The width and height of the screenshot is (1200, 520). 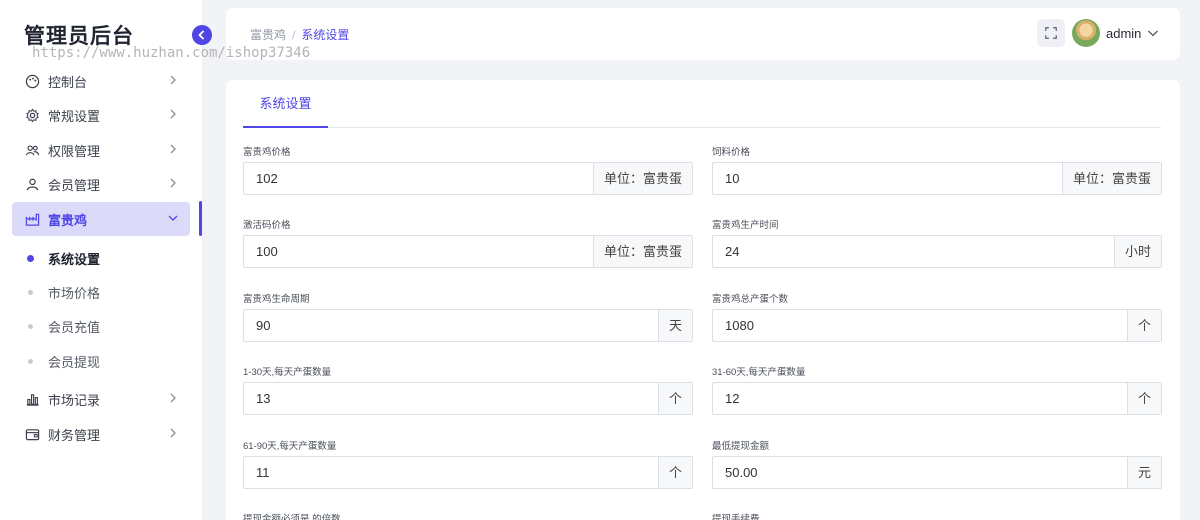 I want to click on fullscreen-icon, so click(x=1051, y=33).